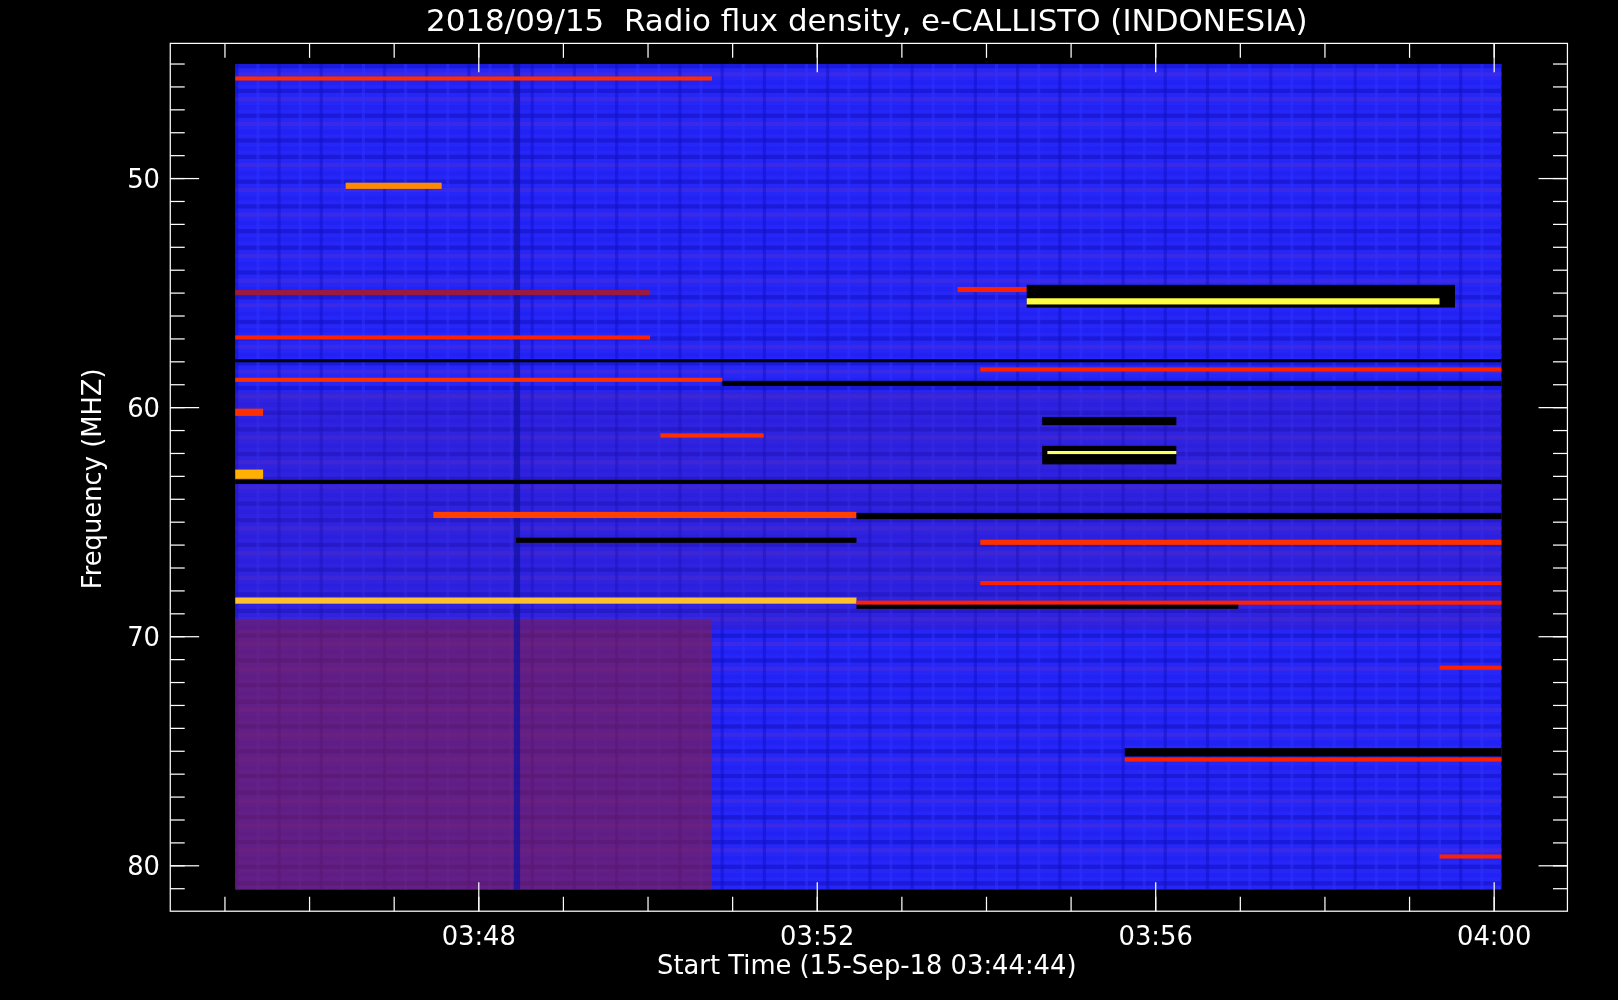  Describe the element at coordinates (1494, 936) in the screenshot. I see `tick-label: 04:00` at that location.